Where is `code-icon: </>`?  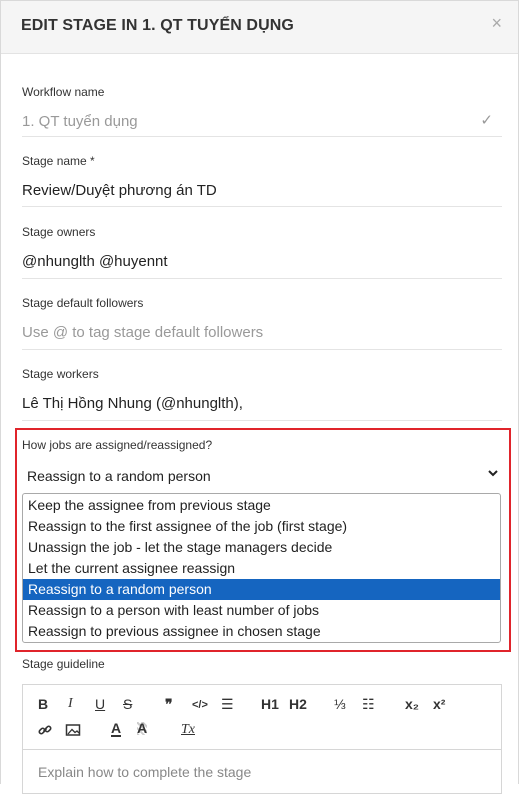
code-icon: </> is located at coordinates (200, 705).